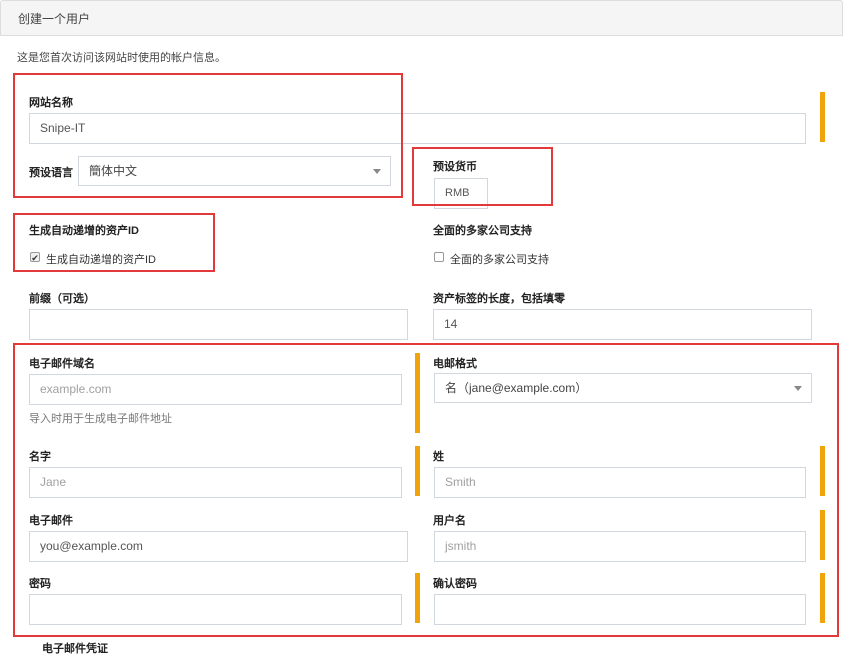  I want to click on email-credentials-label: 电子邮件凭证, so click(75, 649).